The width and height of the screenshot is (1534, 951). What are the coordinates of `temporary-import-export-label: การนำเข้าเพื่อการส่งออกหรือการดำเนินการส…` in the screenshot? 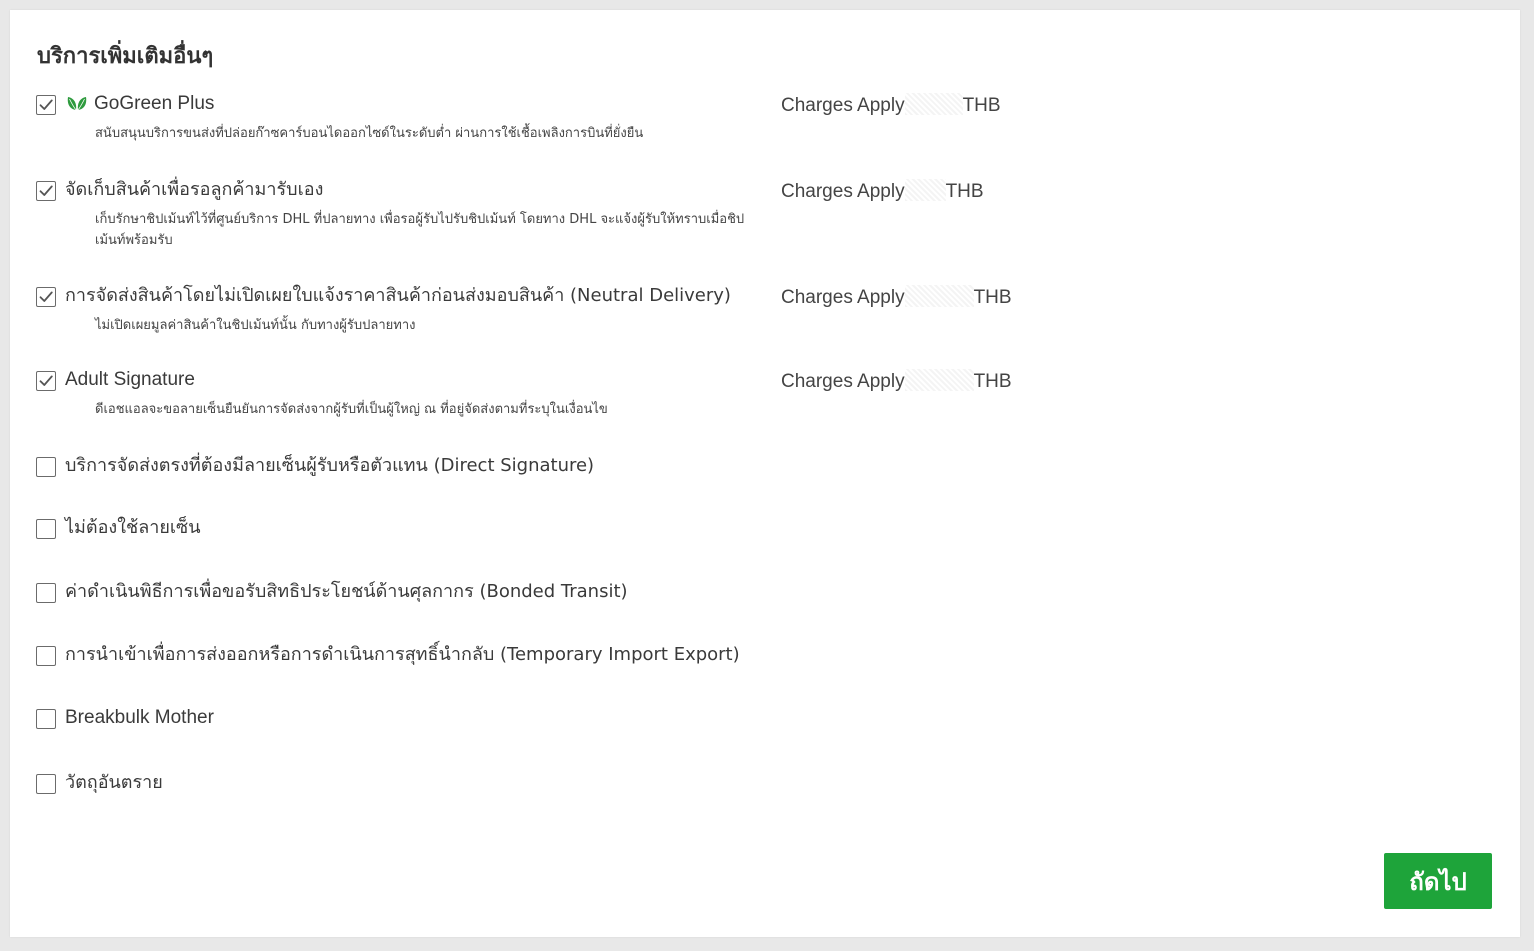 It's located at (402, 654).